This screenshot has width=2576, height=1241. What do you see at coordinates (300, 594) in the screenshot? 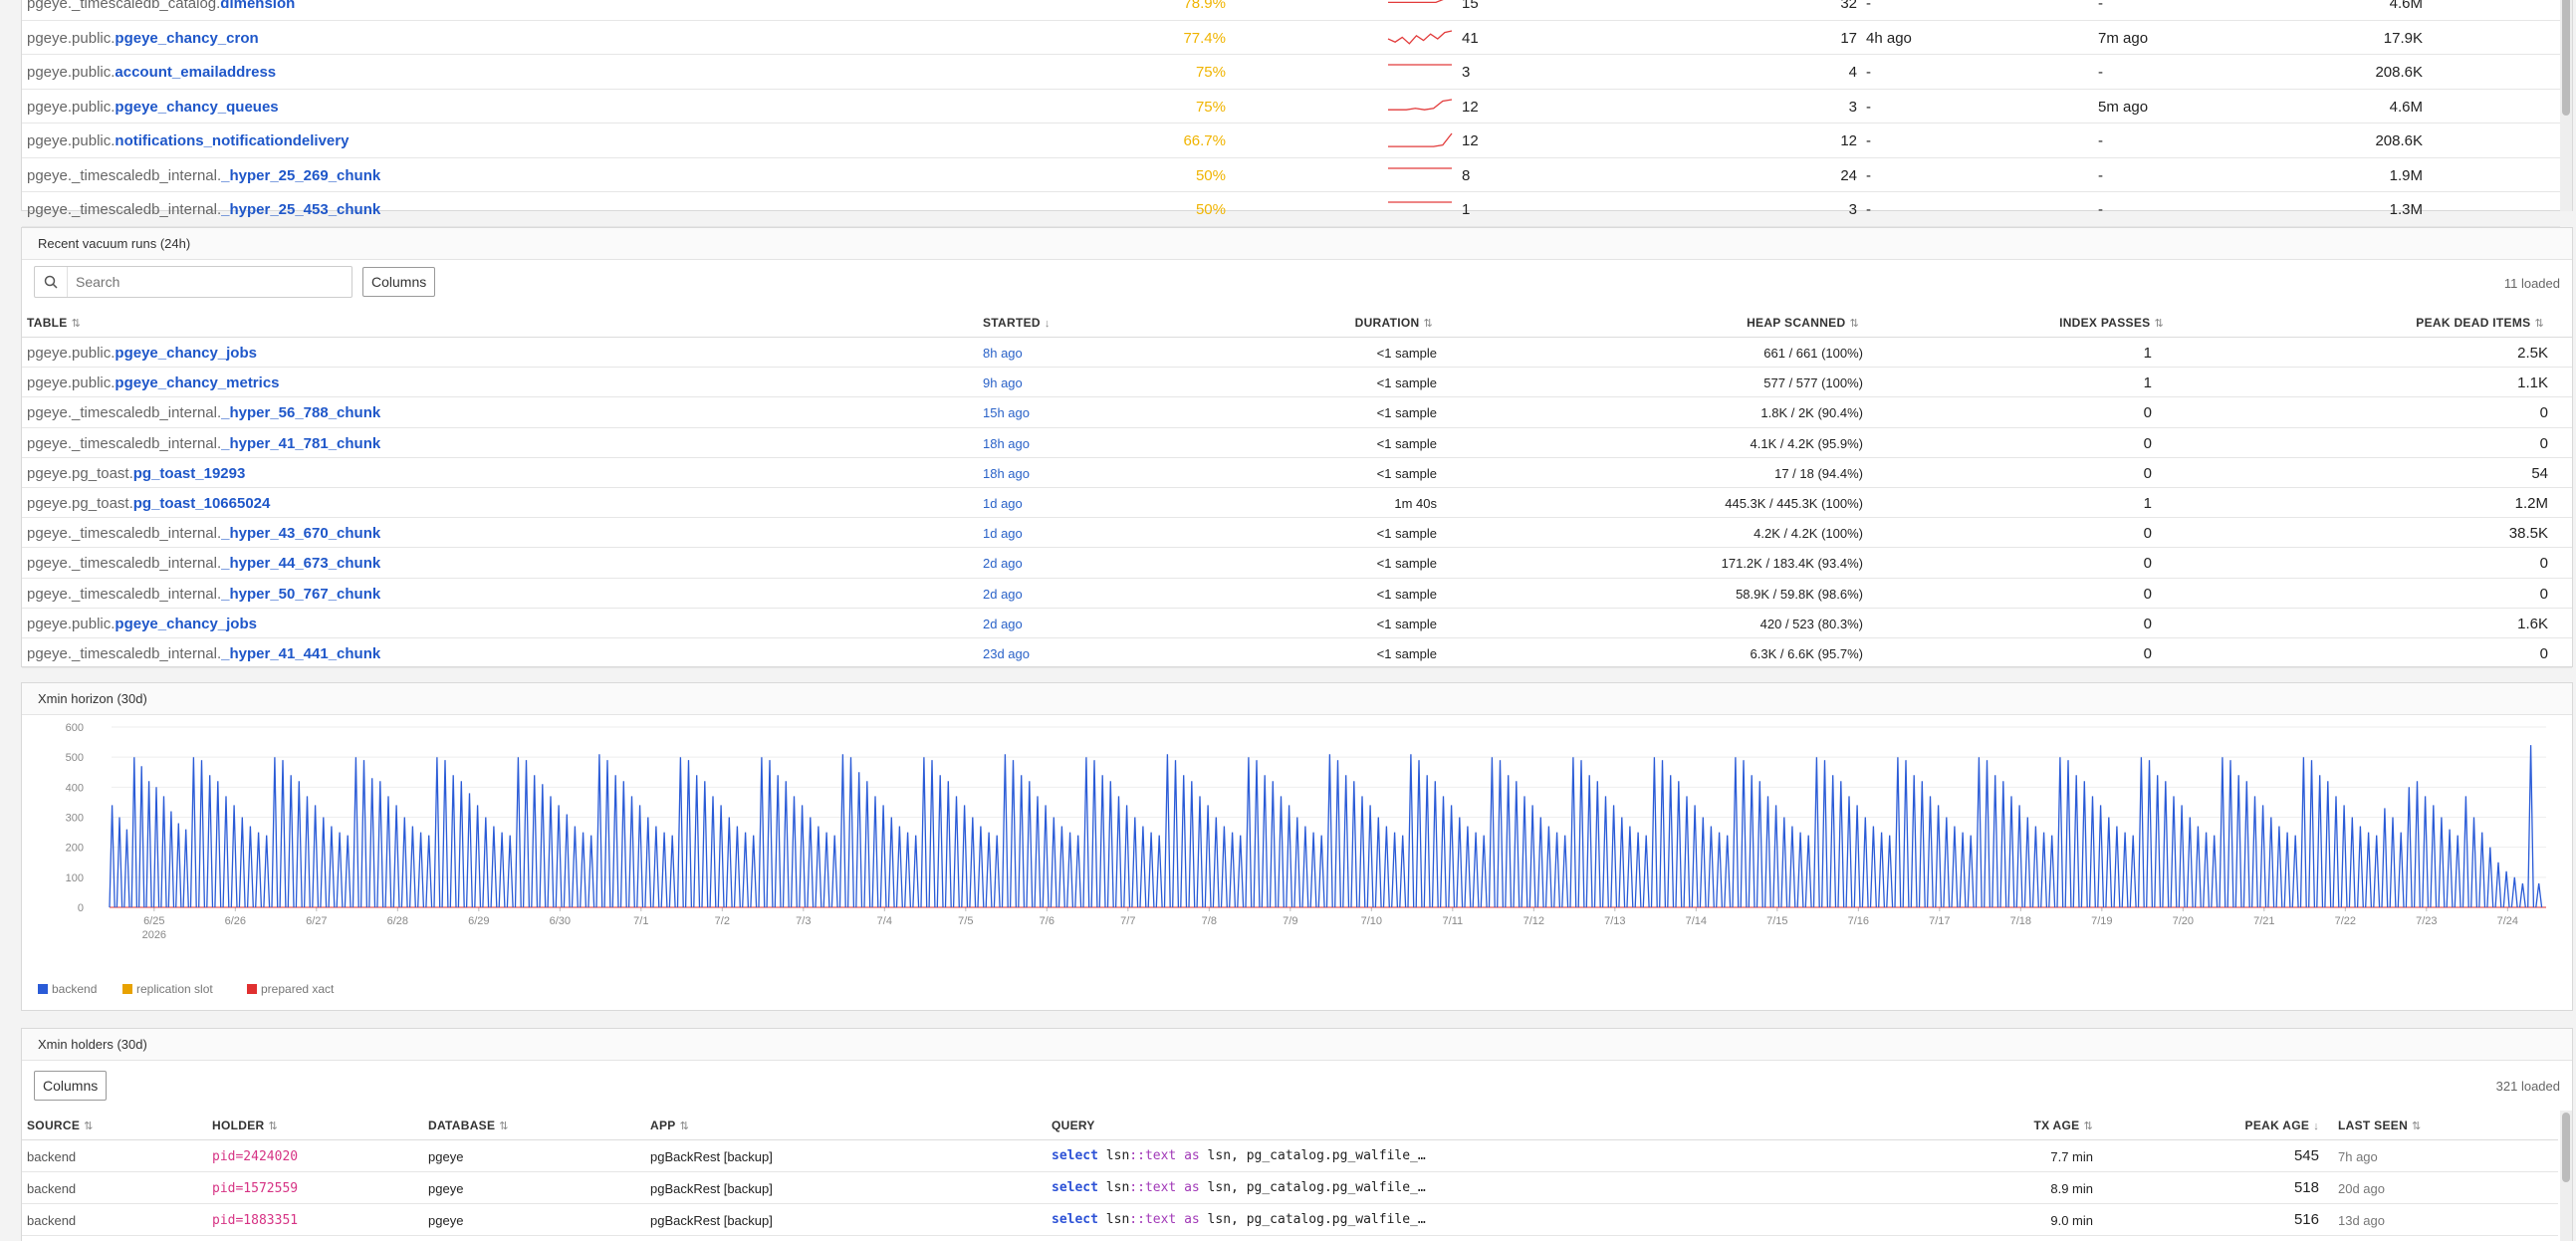
I see `table-name-link: _hyper_50_767_chunk` at bounding box center [300, 594].